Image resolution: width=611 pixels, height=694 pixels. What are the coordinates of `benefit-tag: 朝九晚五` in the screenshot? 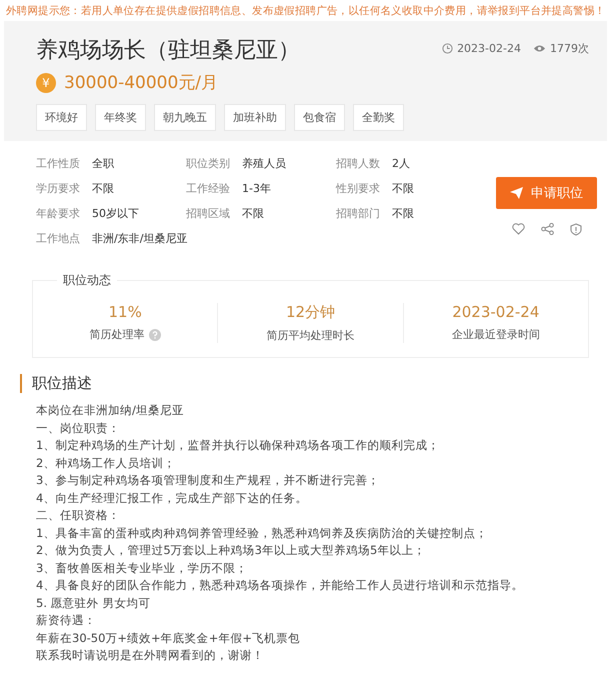 It's located at (185, 117).